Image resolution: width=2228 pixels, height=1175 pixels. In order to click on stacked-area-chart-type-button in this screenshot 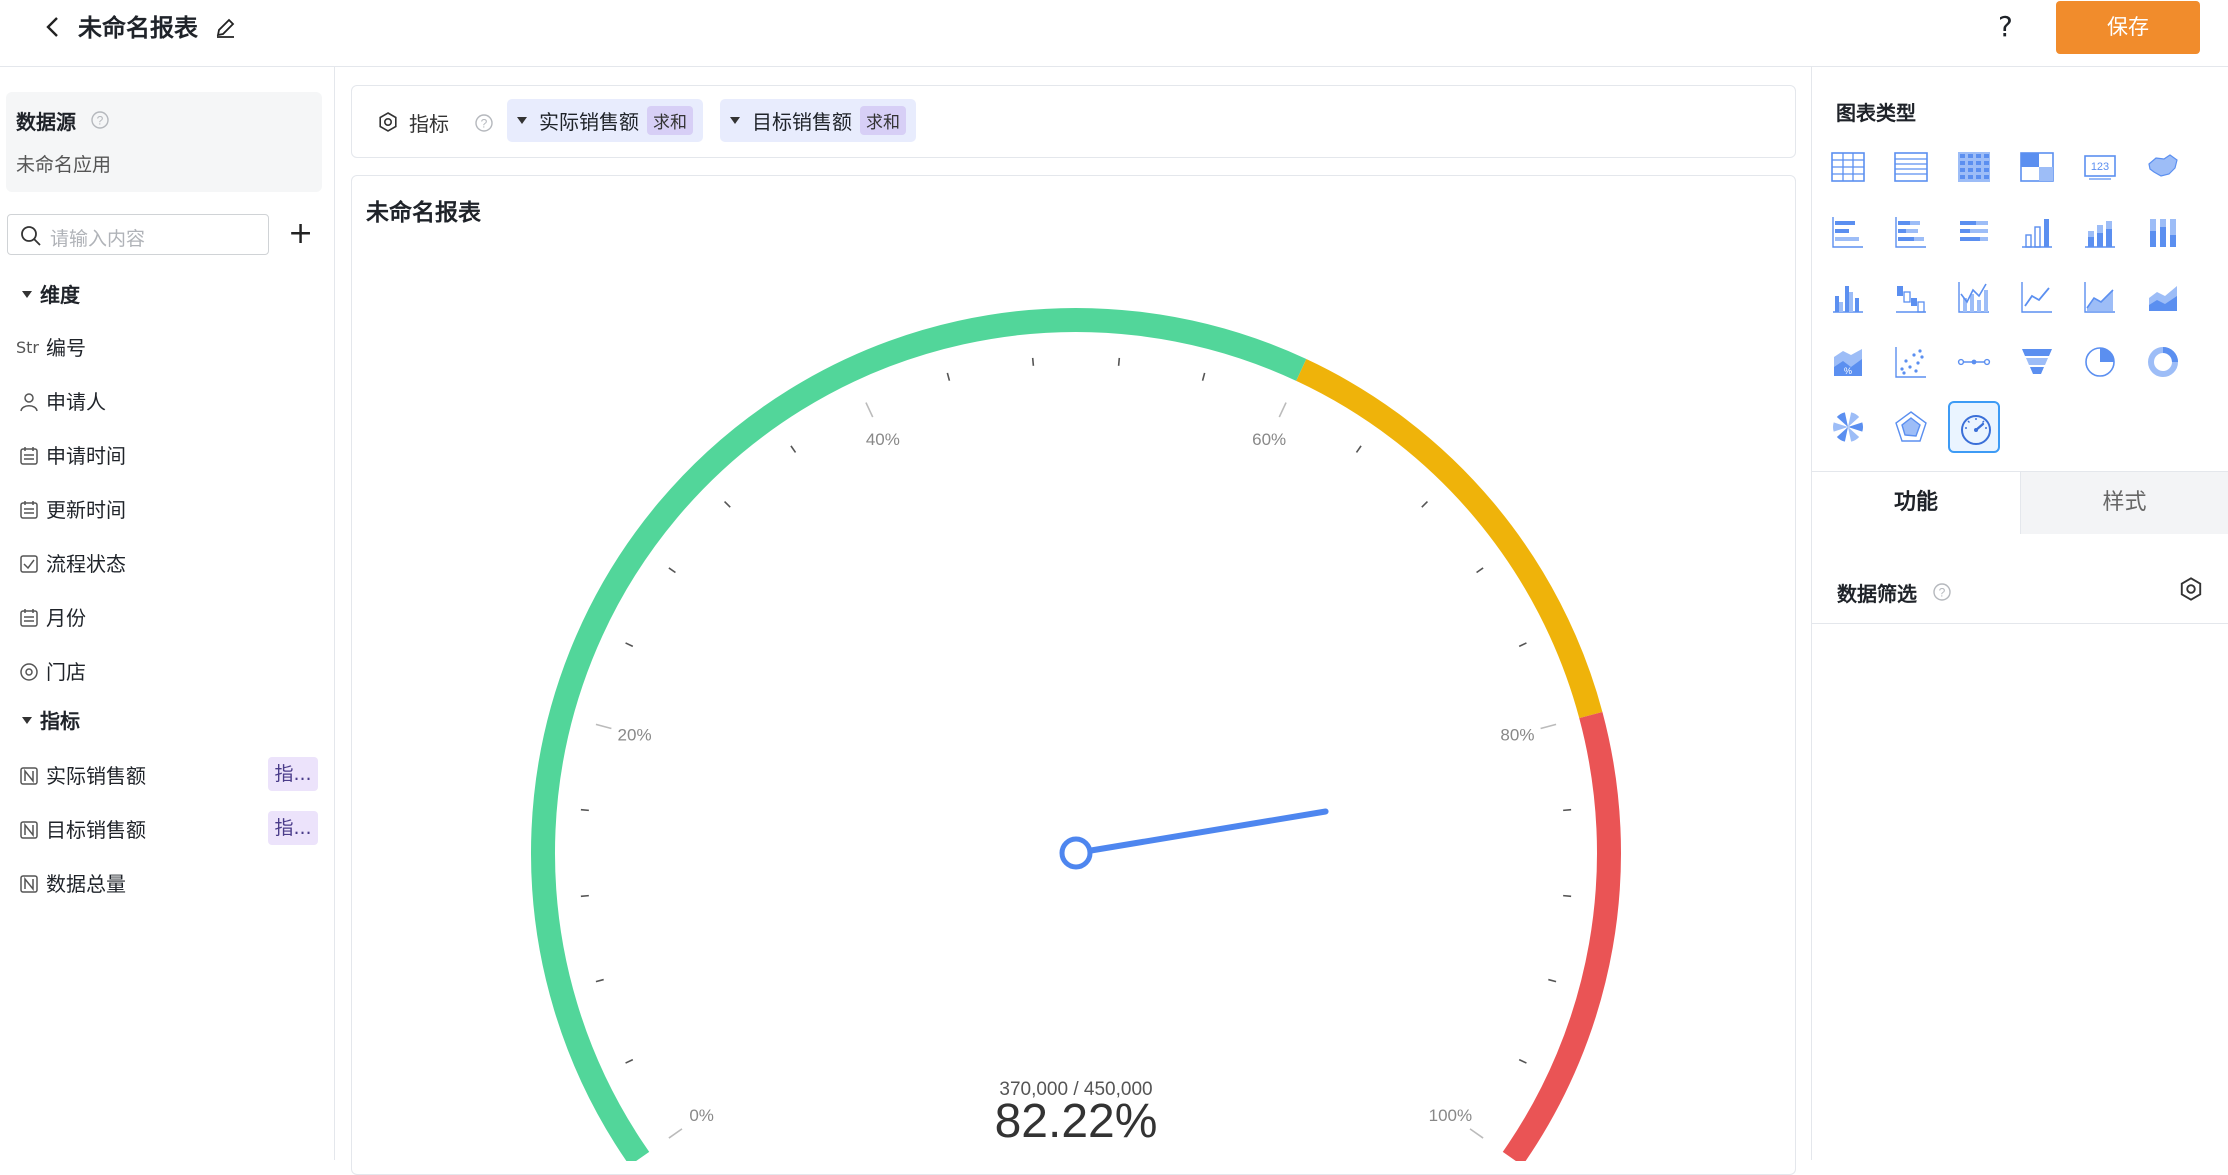, I will do `click(2163, 297)`.